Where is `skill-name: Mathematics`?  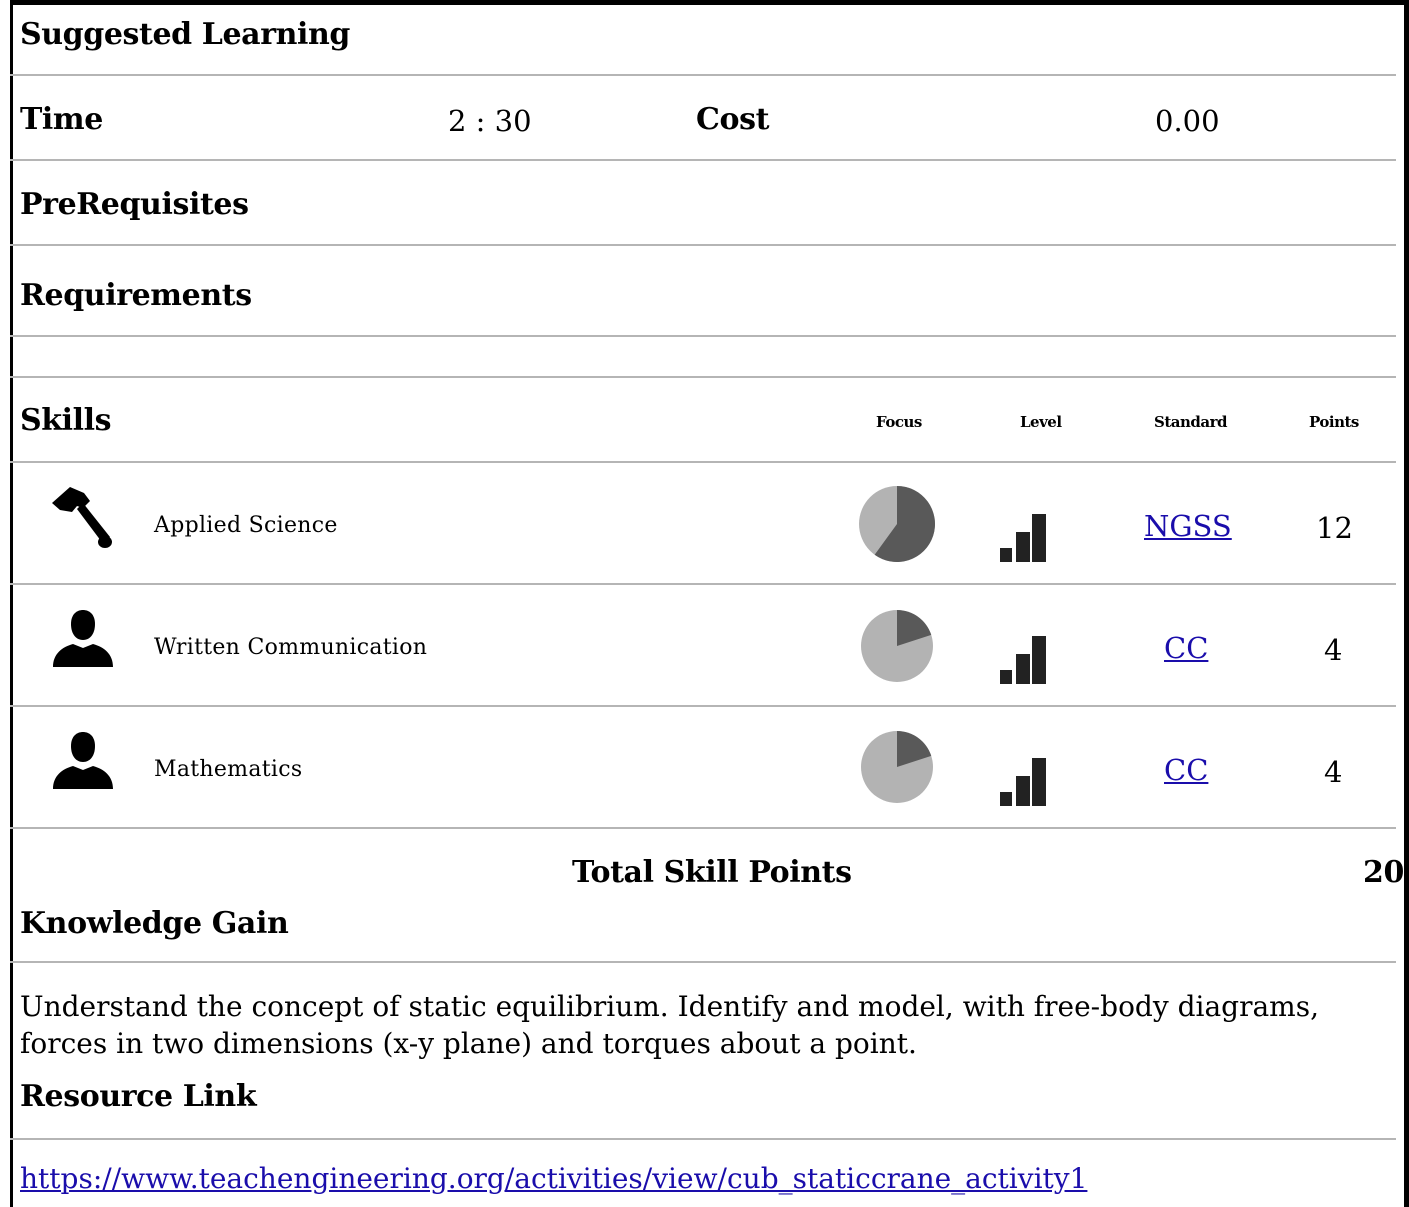
skill-name: Mathematics is located at coordinates (228, 769).